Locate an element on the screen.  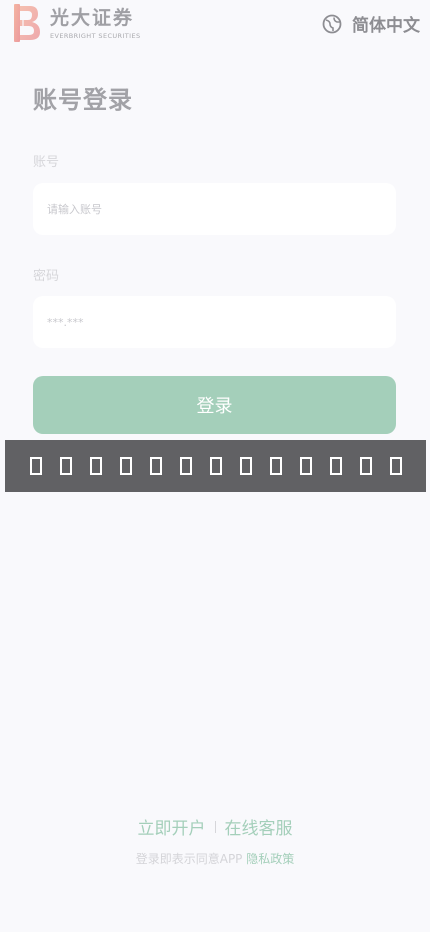
password-field-box is located at coordinates (214, 322).